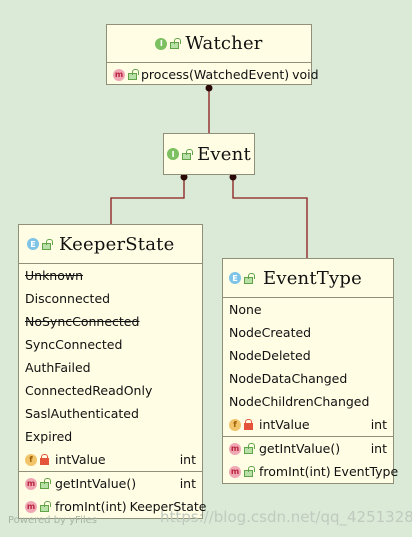  I want to click on eventtype-method-getintvalue: m getIntValue() int, so click(308, 448).